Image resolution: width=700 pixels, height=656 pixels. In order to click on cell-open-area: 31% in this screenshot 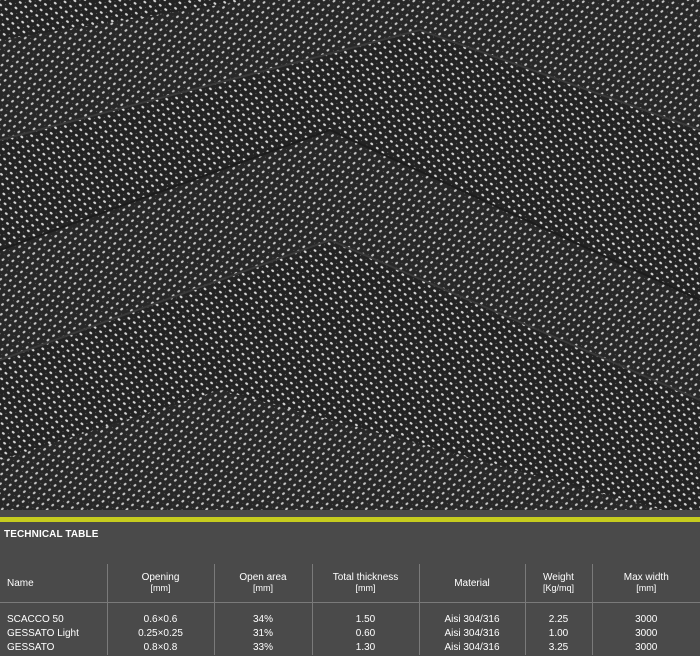, I will do `click(262, 634)`.